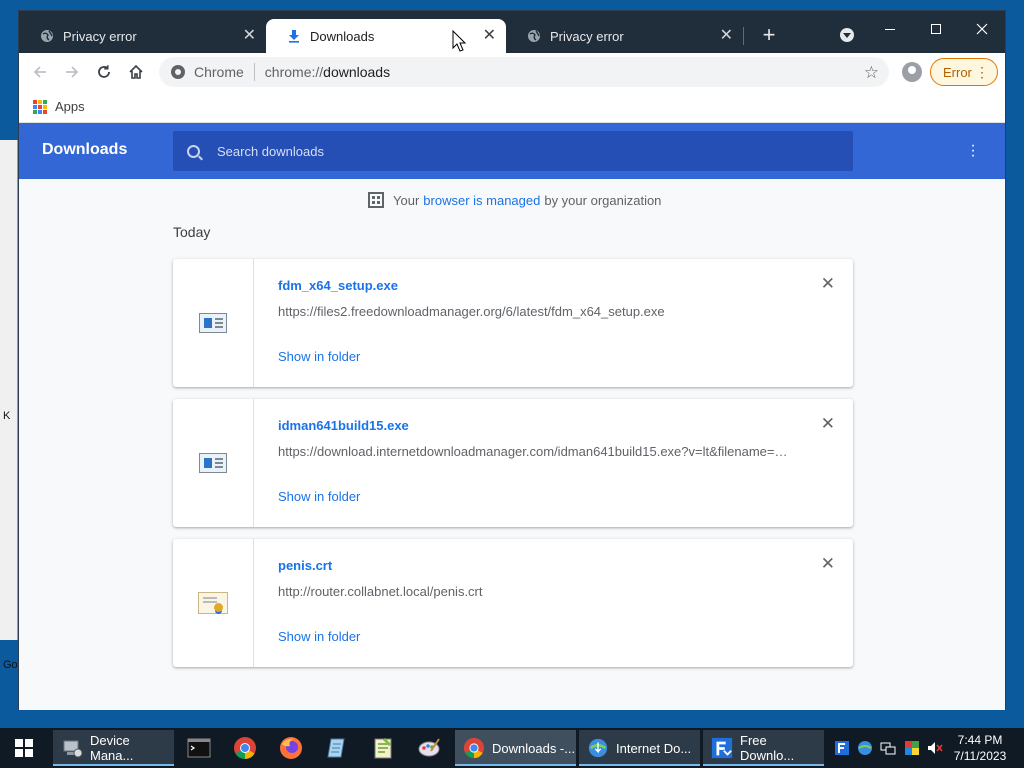 Image resolution: width=1024 pixels, height=768 pixels. Describe the element at coordinates (85, 149) in the screenshot. I see `page-title: Downloads` at that location.